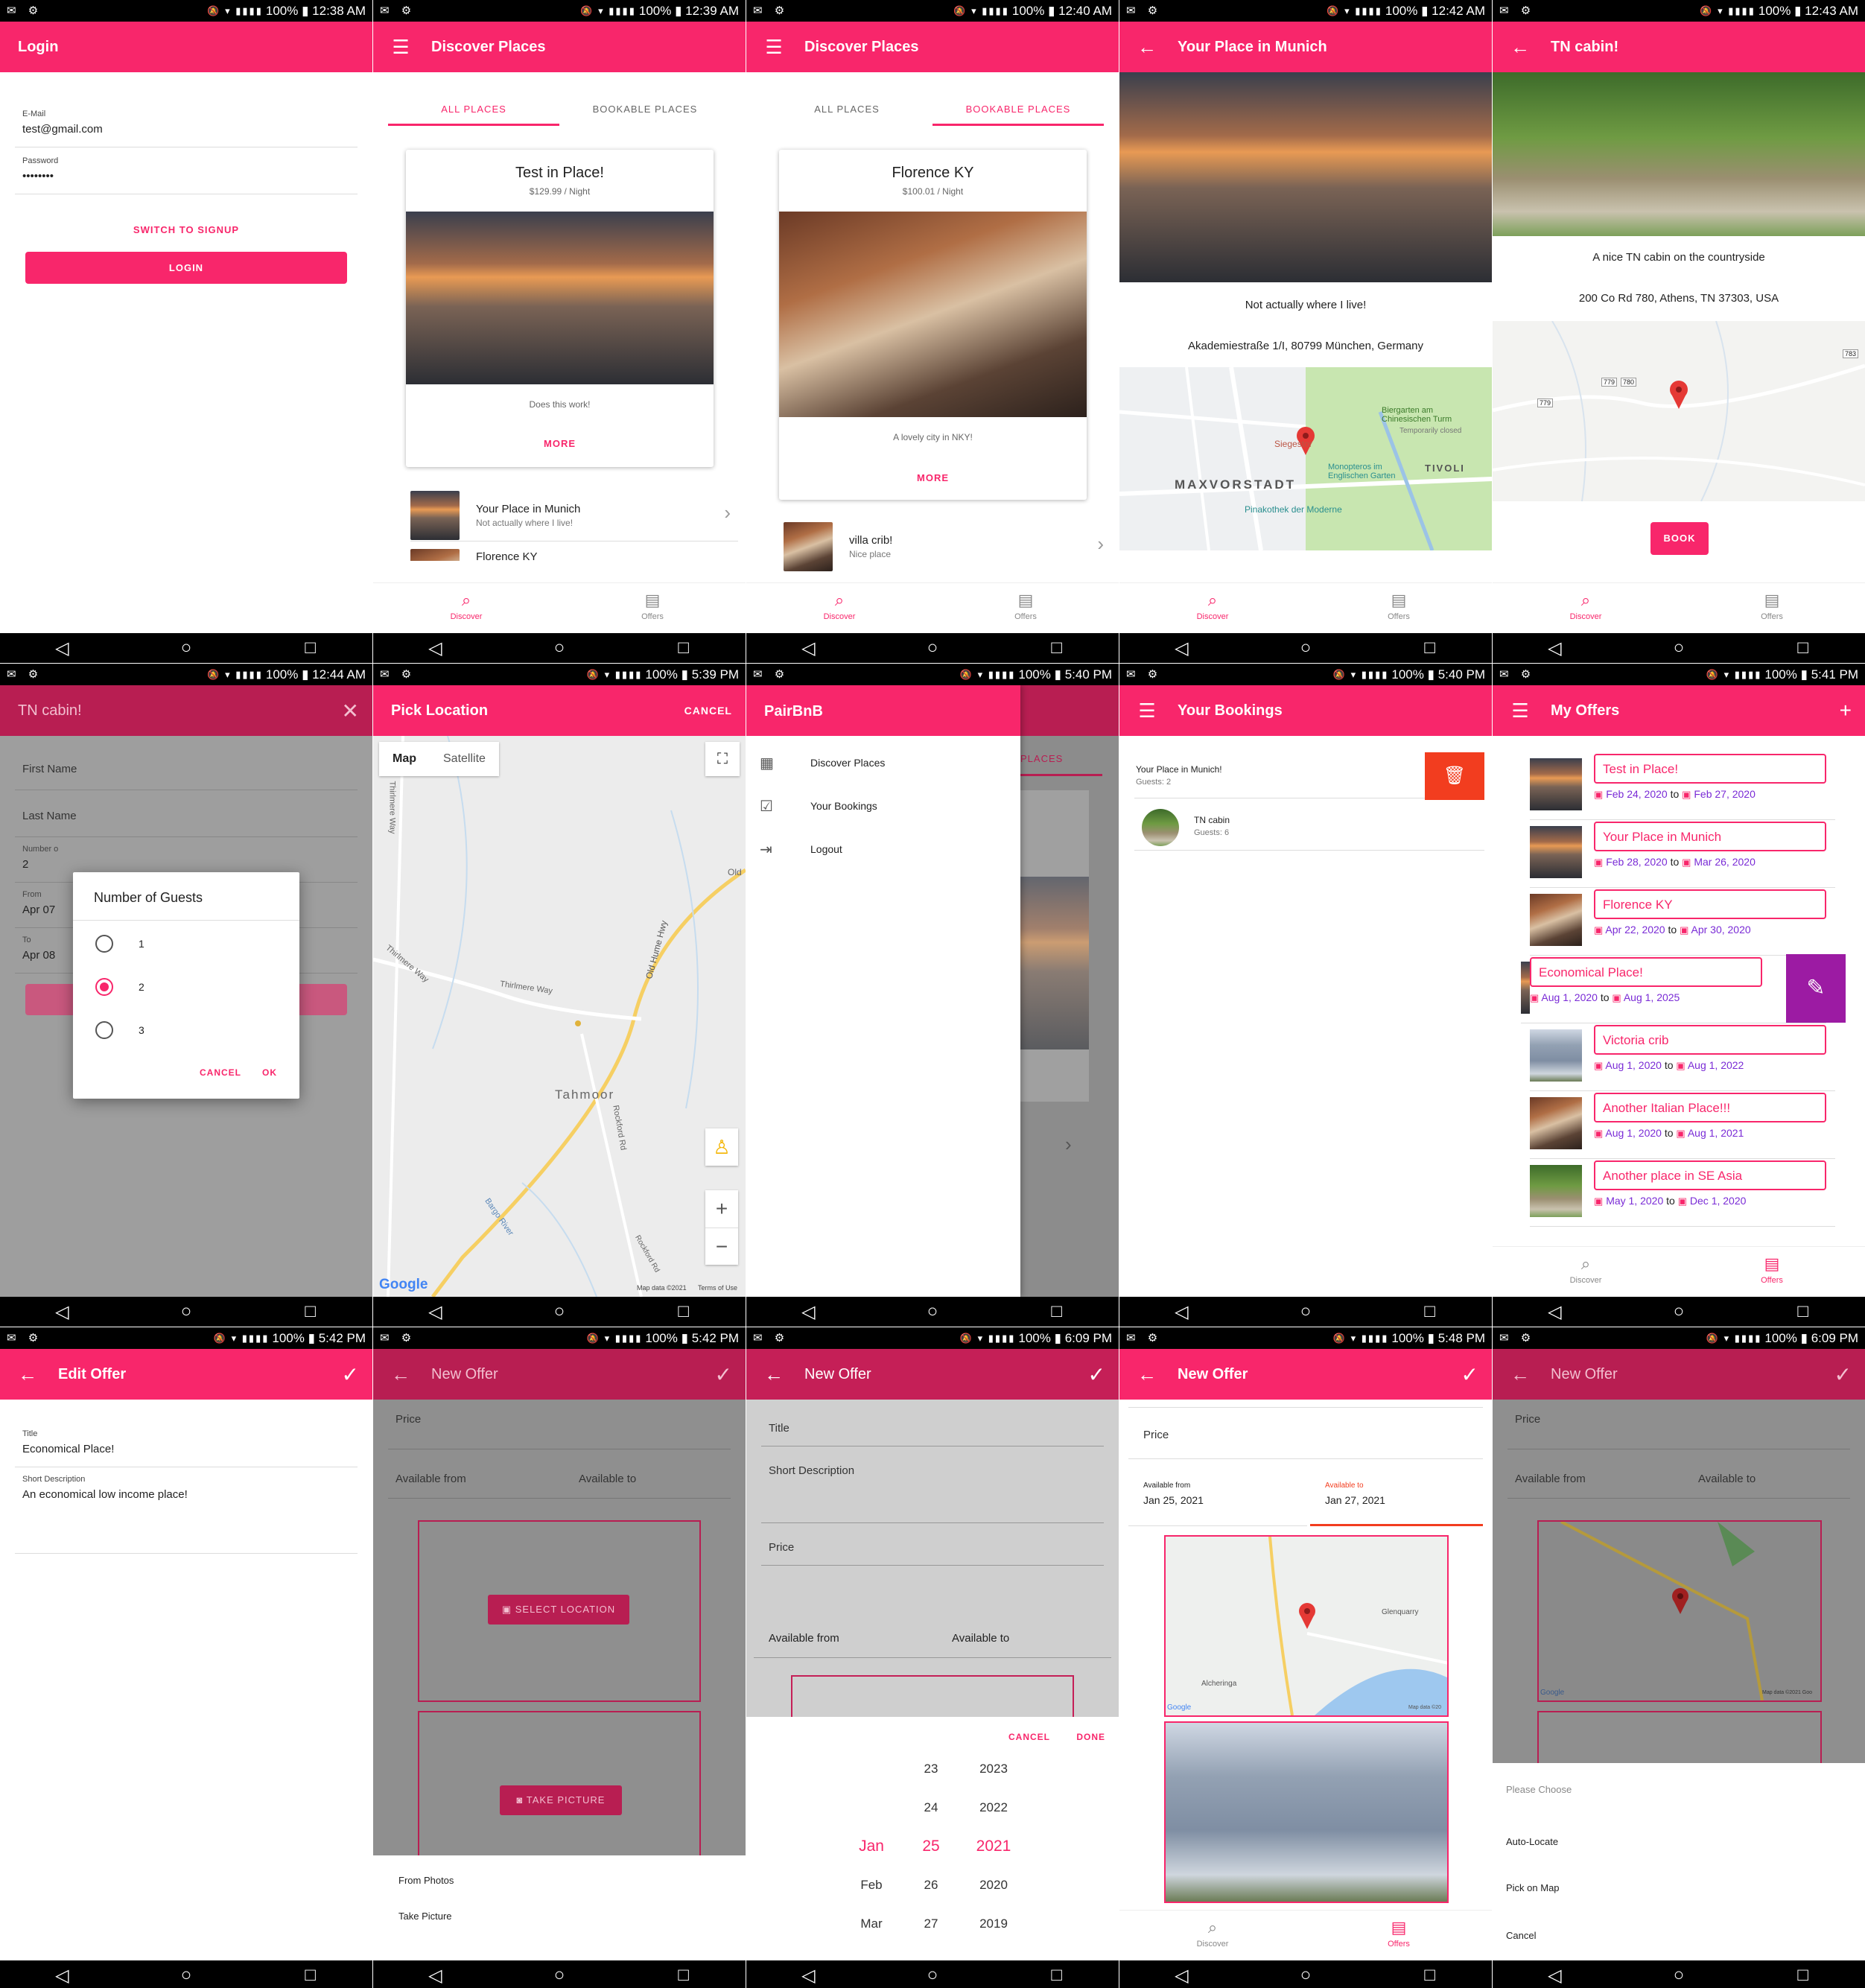 Image resolution: width=1865 pixels, height=1988 pixels. I want to click on available-from-field: Available from Jan 25, 2021, so click(1217, 1498).